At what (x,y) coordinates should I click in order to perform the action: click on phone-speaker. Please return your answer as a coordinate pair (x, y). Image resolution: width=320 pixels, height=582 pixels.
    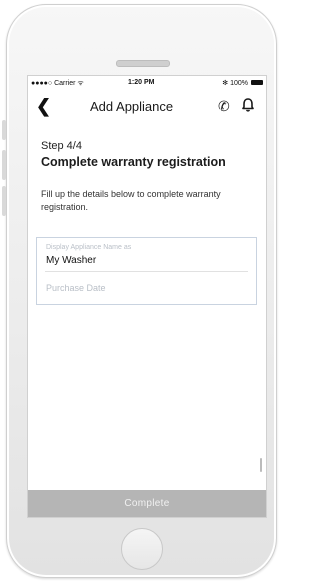
    Looking at the image, I should click on (143, 63).